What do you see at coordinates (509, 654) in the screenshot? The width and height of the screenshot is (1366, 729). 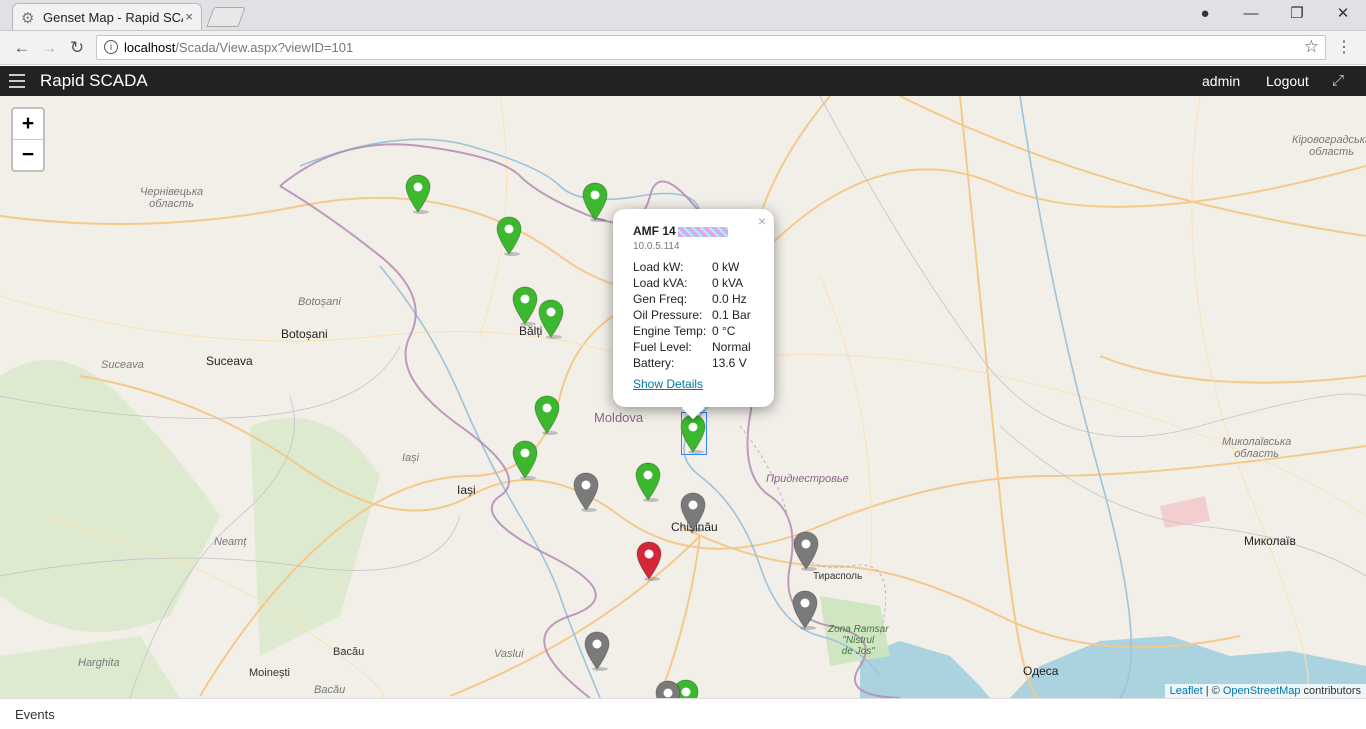 I see `map-label: Vaslui` at bounding box center [509, 654].